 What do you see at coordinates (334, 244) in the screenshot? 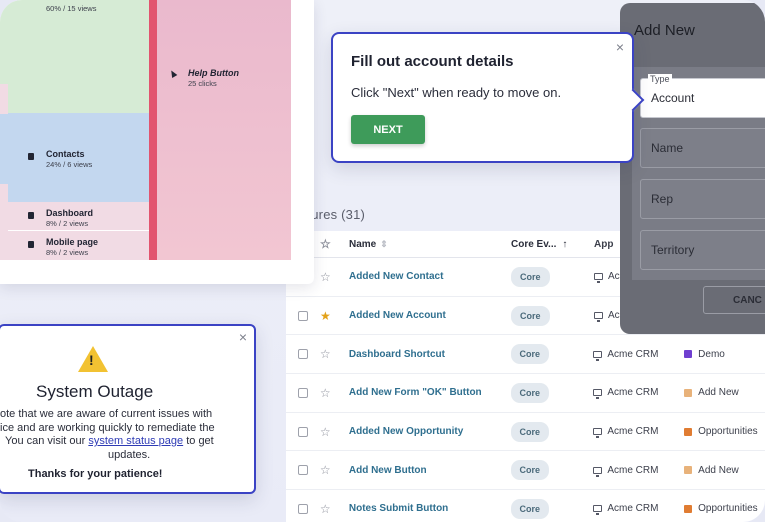
I see `star-header-icon: ☆` at bounding box center [334, 244].